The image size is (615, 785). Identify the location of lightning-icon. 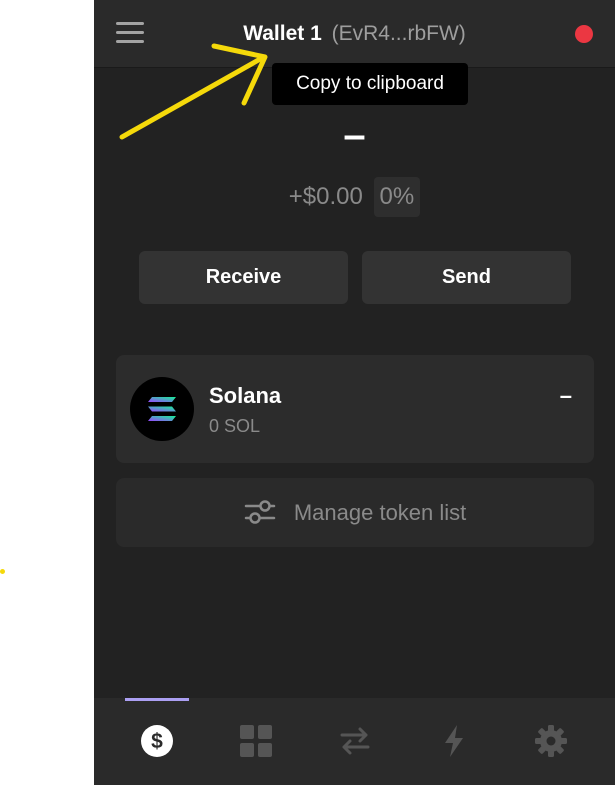
(454, 741).